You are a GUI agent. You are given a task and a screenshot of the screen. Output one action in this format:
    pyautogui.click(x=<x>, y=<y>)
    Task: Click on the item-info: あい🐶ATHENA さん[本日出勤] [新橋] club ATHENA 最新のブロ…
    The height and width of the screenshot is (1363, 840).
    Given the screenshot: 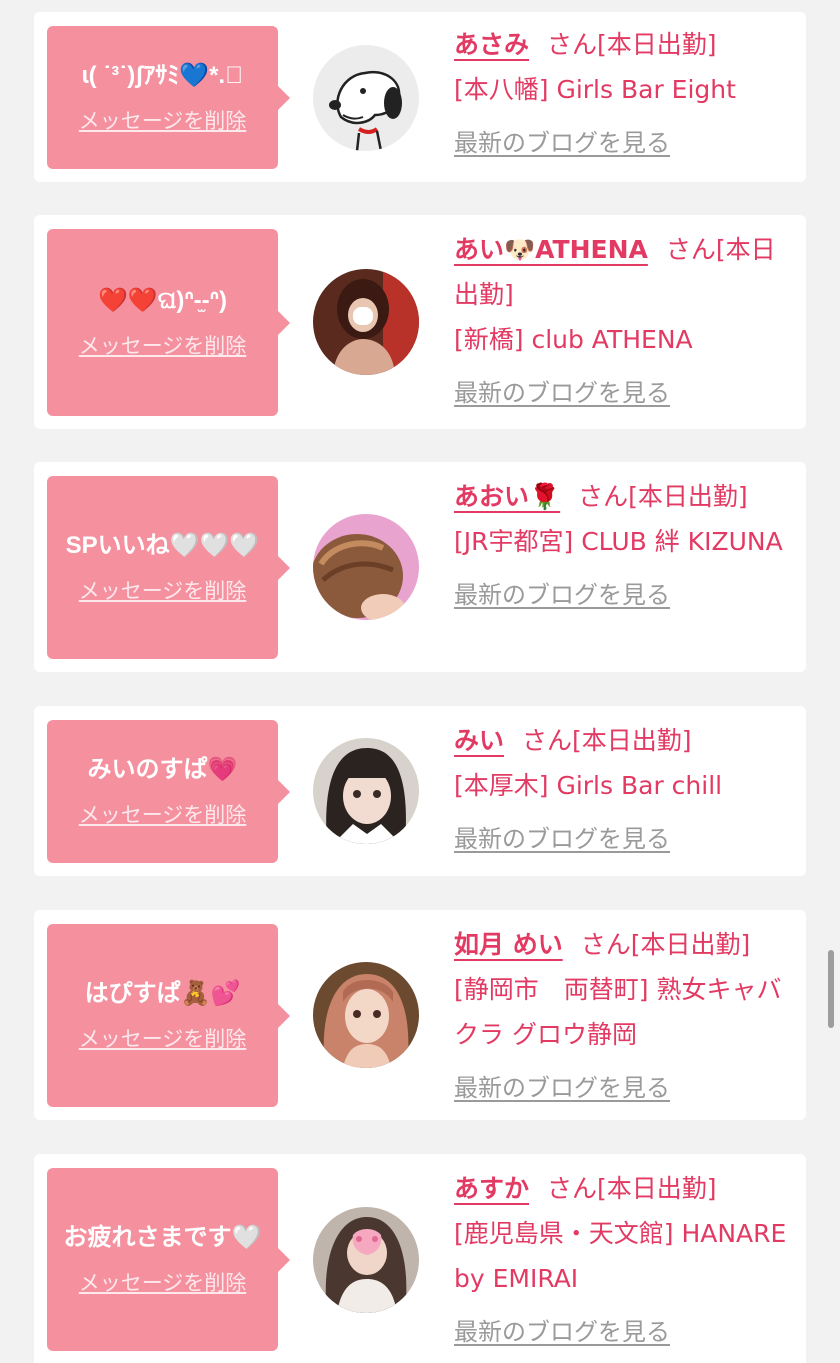 What is the action you would take?
    pyautogui.click(x=624, y=321)
    